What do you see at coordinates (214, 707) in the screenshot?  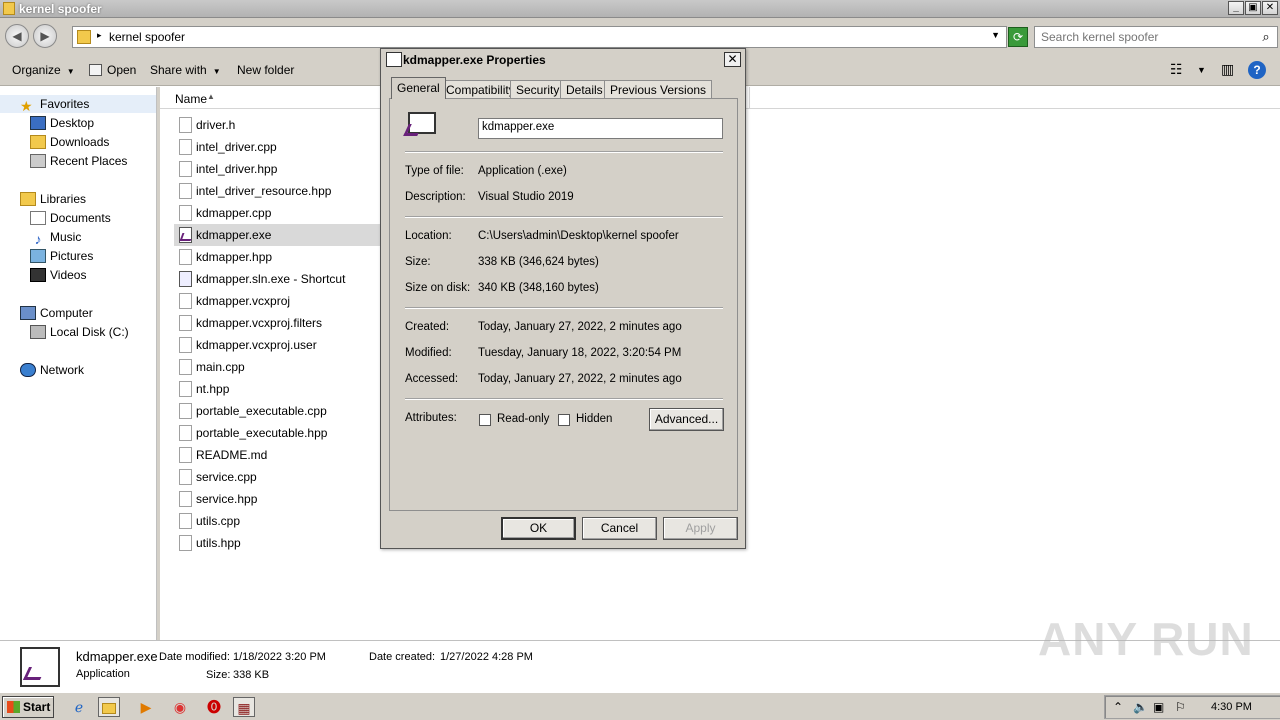 I see `opera-icon: ⓿` at bounding box center [214, 707].